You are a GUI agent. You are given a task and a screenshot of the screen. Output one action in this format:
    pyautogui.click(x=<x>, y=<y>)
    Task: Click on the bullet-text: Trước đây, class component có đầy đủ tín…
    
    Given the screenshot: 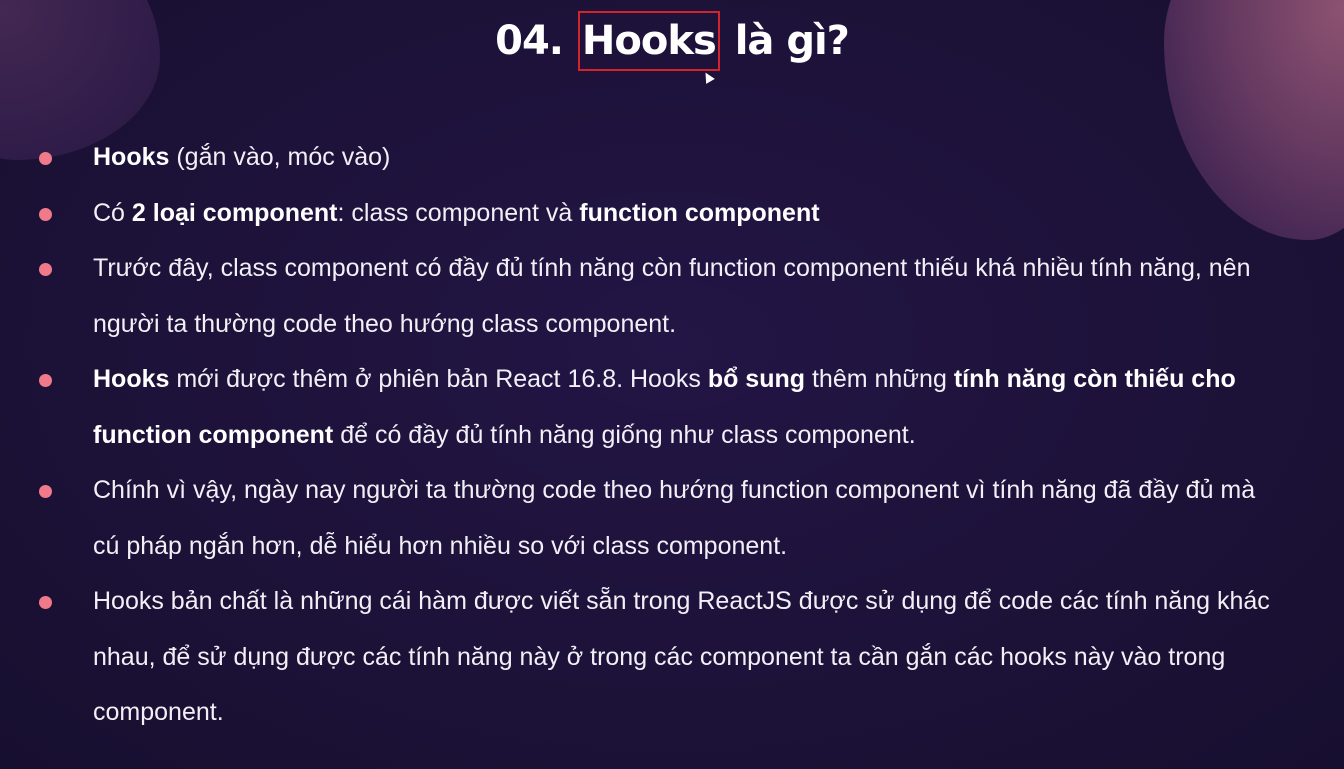 What is the action you would take?
    pyautogui.click(x=671, y=296)
    